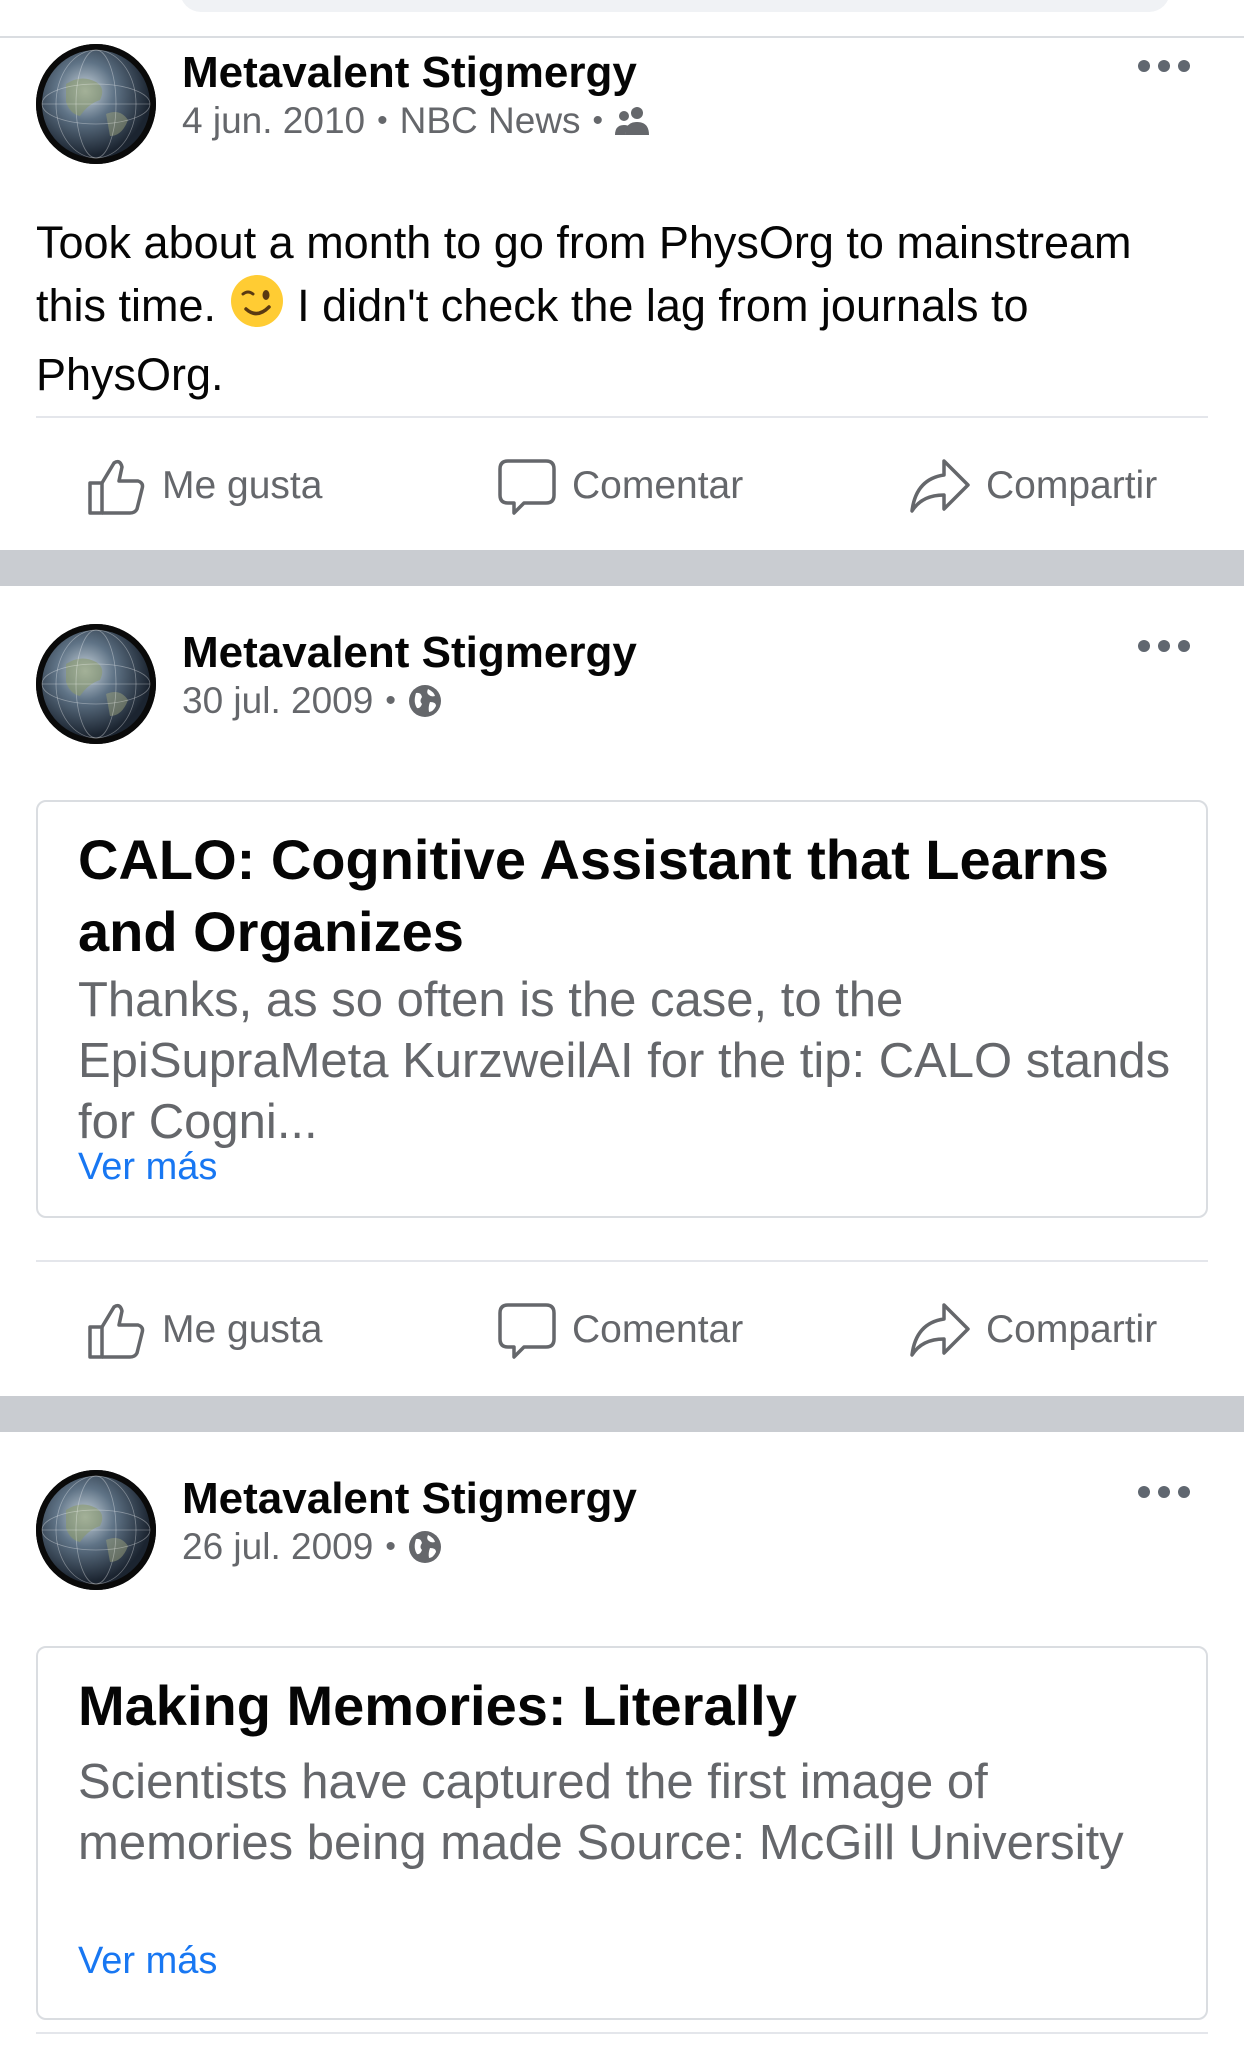 The height and width of the screenshot is (2048, 1244). I want to click on post-date: 26 jul. 2009, so click(277, 1547).